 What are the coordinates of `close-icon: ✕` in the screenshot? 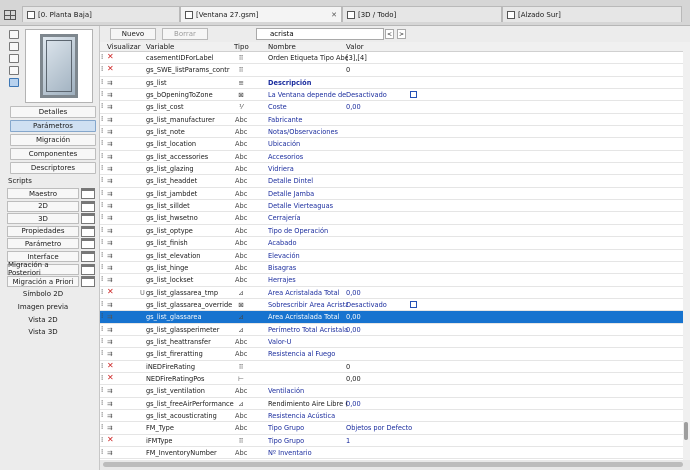 It's located at (334, 15).